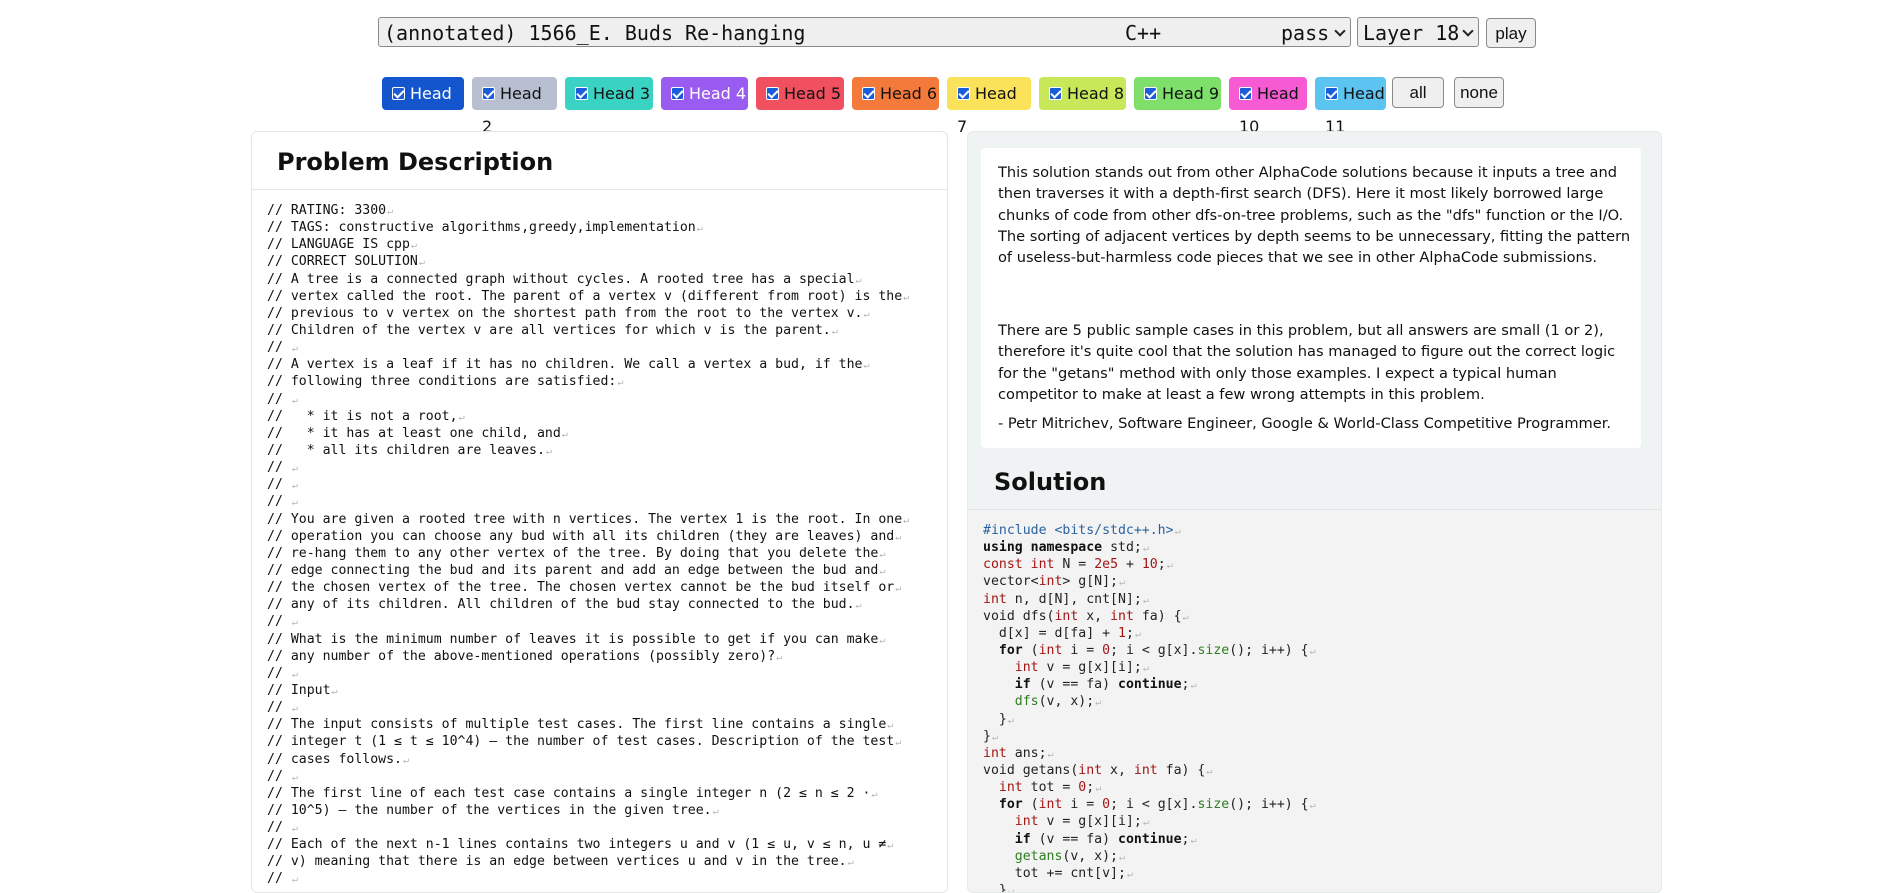 The height and width of the screenshot is (893, 1897). I want to click on solution-heading: Solution, so click(1050, 482).